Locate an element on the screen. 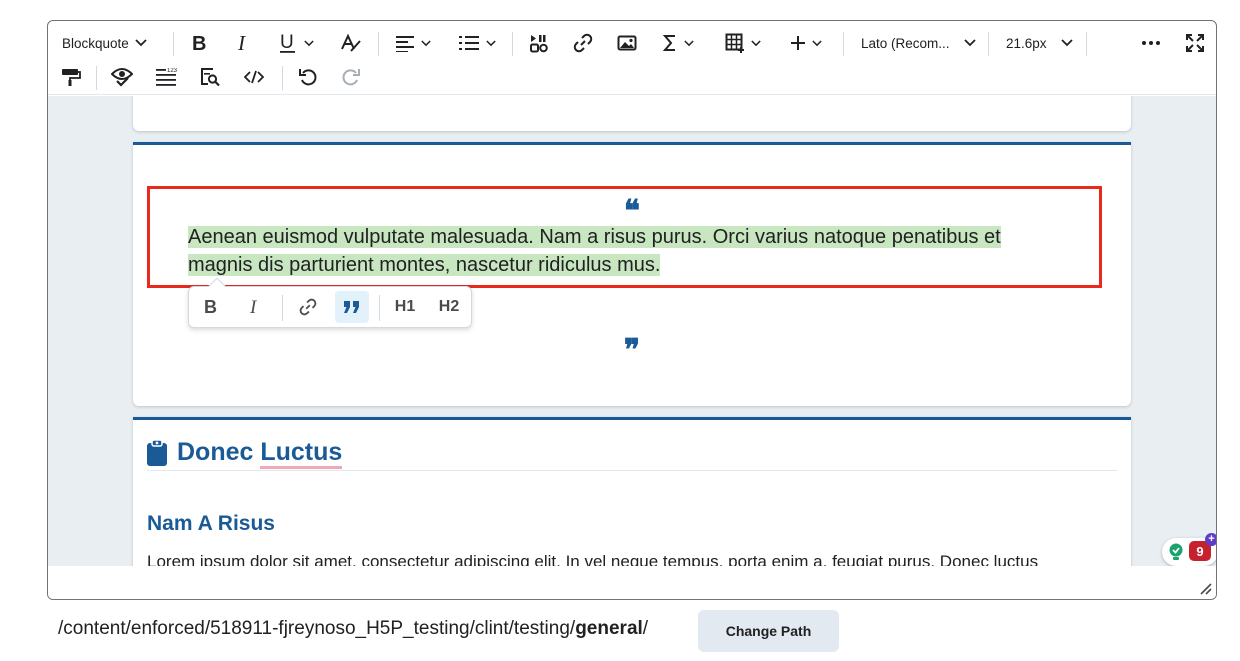  table-button is located at coordinates (743, 43).